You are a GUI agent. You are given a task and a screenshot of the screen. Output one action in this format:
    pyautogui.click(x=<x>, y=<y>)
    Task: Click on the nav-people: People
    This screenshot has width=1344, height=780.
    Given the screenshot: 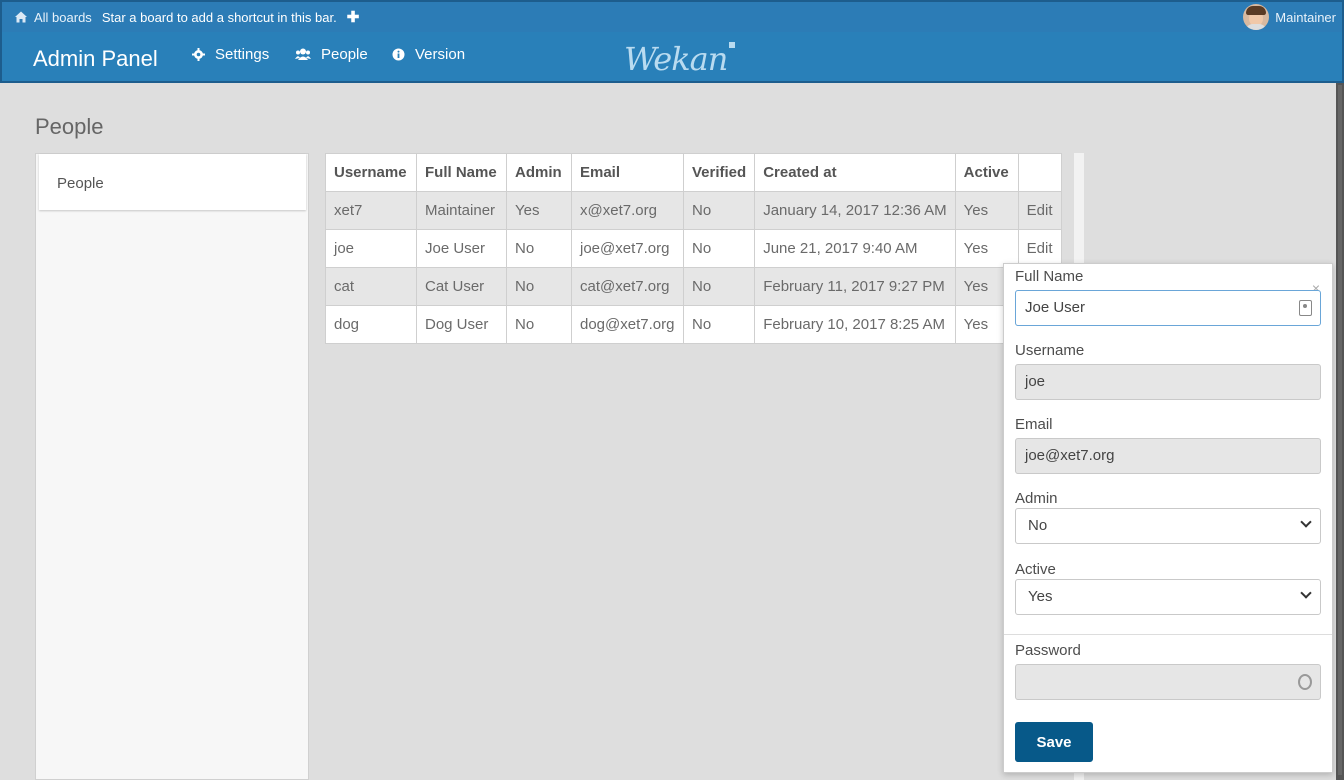 What is the action you would take?
    pyautogui.click(x=331, y=54)
    